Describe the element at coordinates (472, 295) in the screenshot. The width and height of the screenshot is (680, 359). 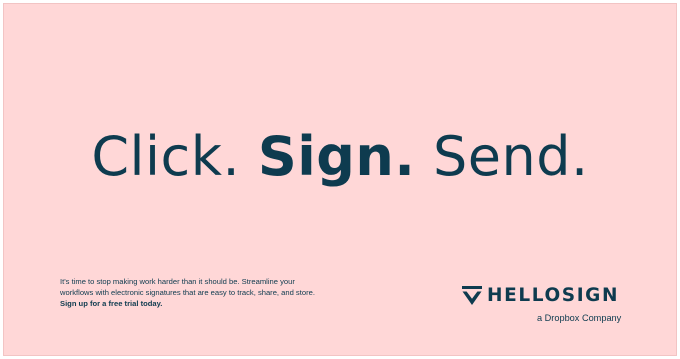
I see `hellosign-check-icon` at that location.